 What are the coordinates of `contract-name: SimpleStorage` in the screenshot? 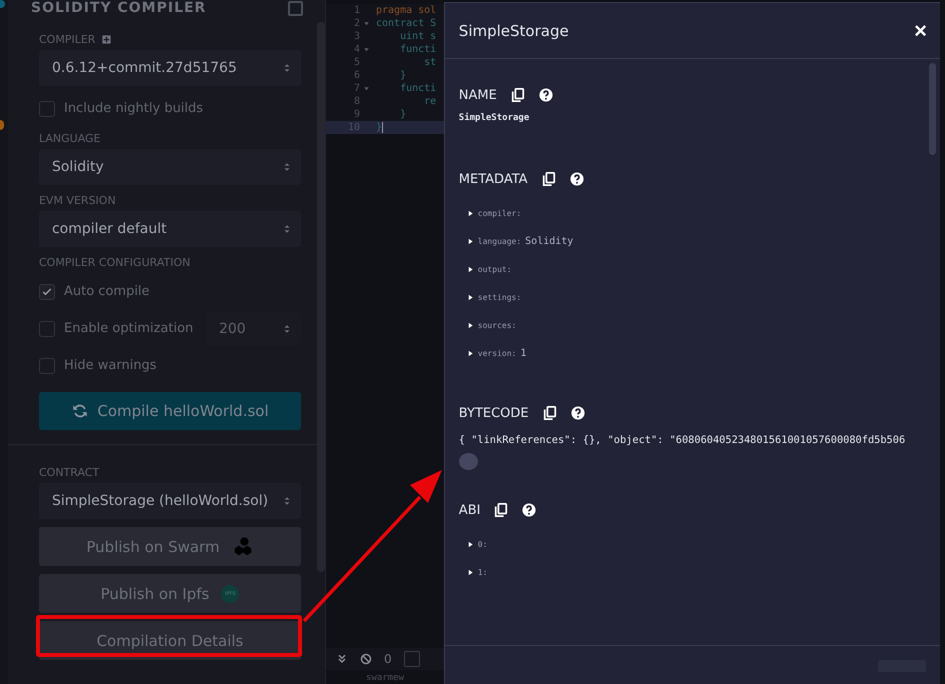 It's located at (494, 118).